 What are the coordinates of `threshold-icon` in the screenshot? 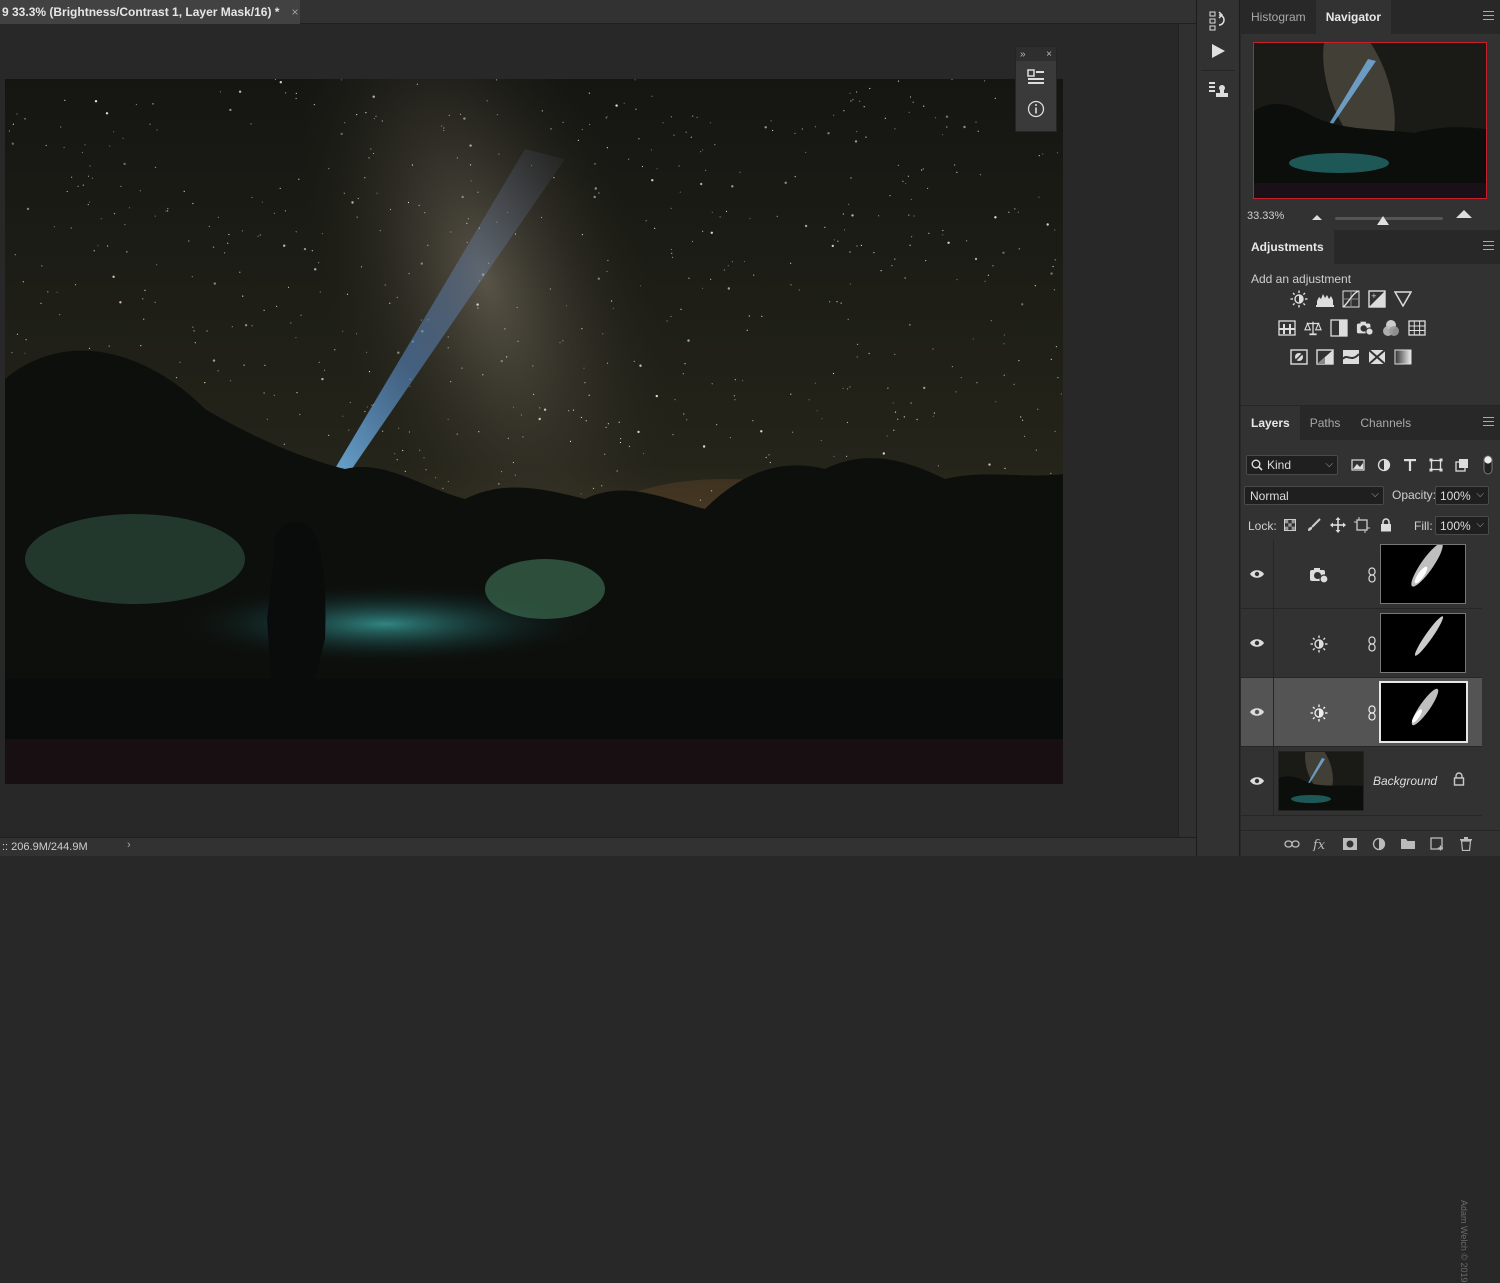 It's located at (1351, 357).